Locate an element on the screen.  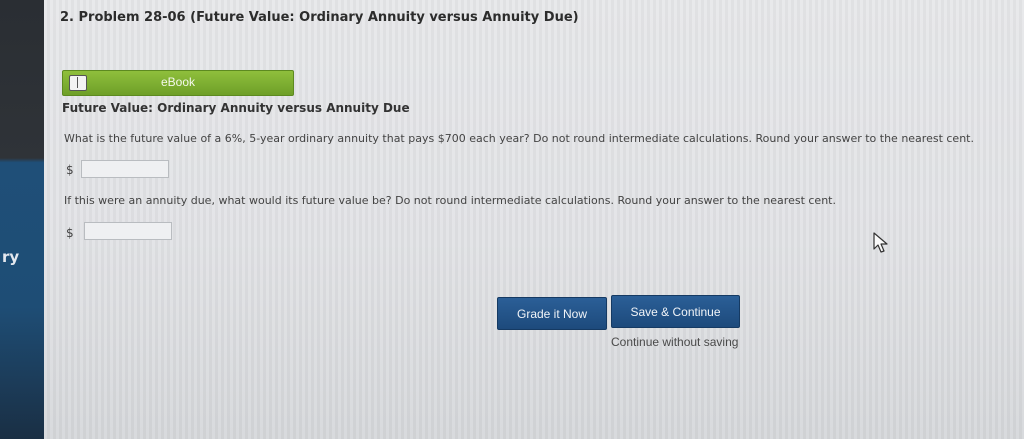
ebook-label: eBook is located at coordinates (178, 82).